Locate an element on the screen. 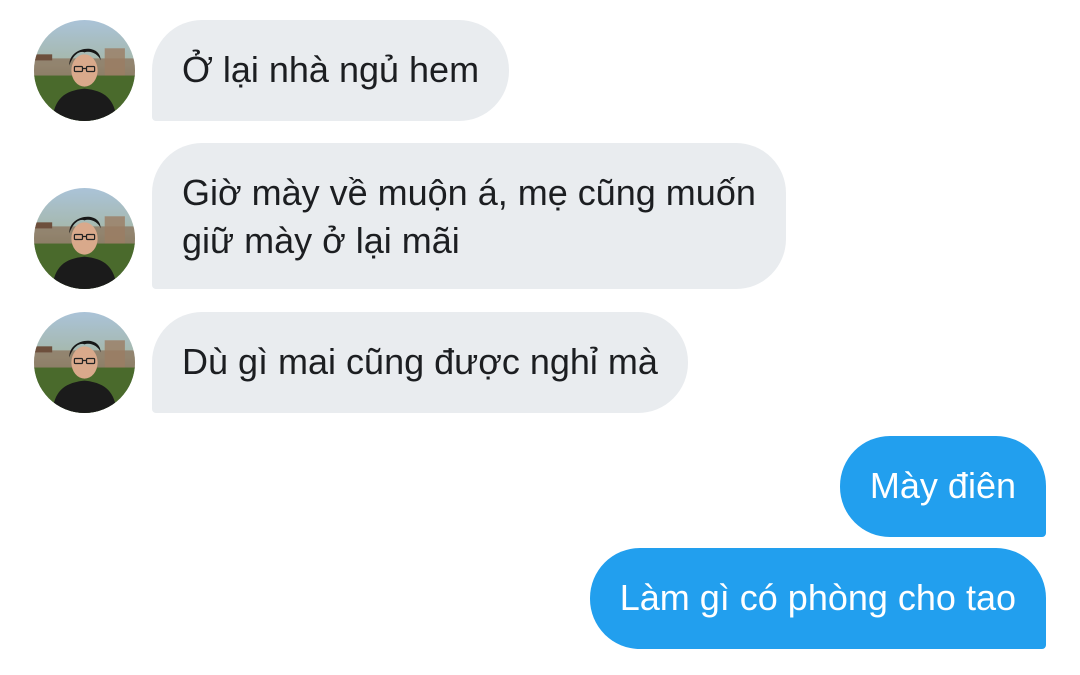  outgoing-message-bubble: Mày điên is located at coordinates (942, 486).